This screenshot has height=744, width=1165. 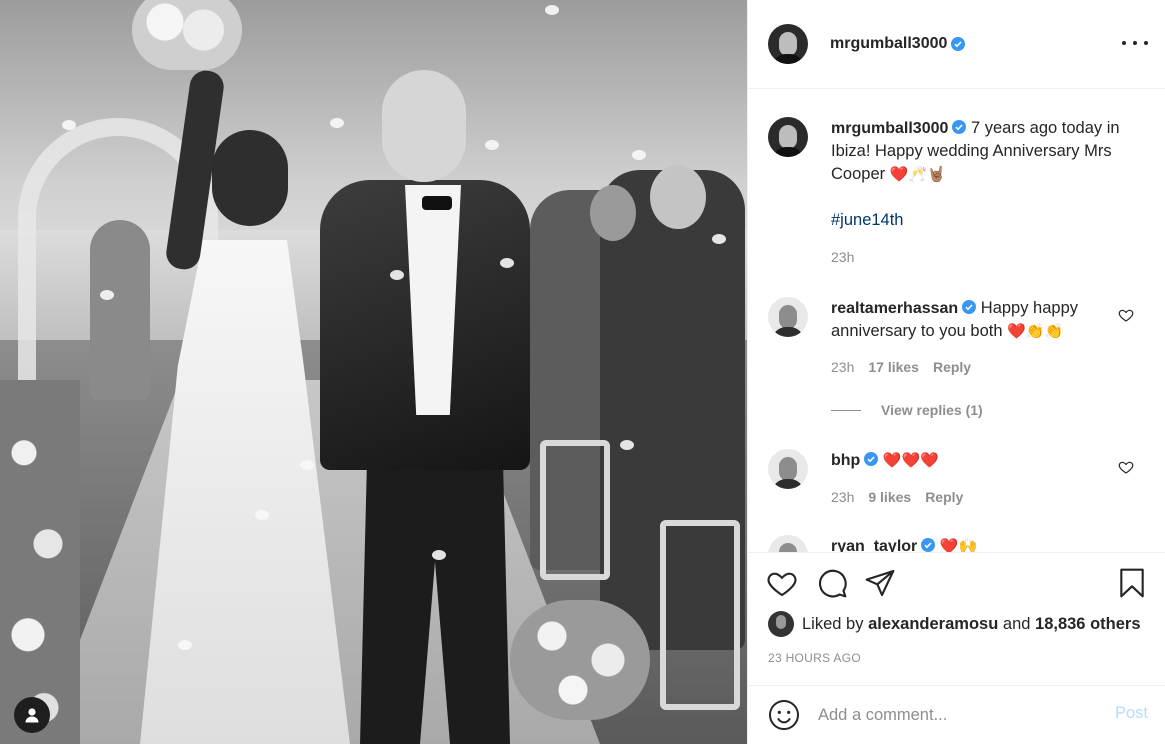 What do you see at coordinates (788, 137) in the screenshot?
I see `caption-author-avatar` at bounding box center [788, 137].